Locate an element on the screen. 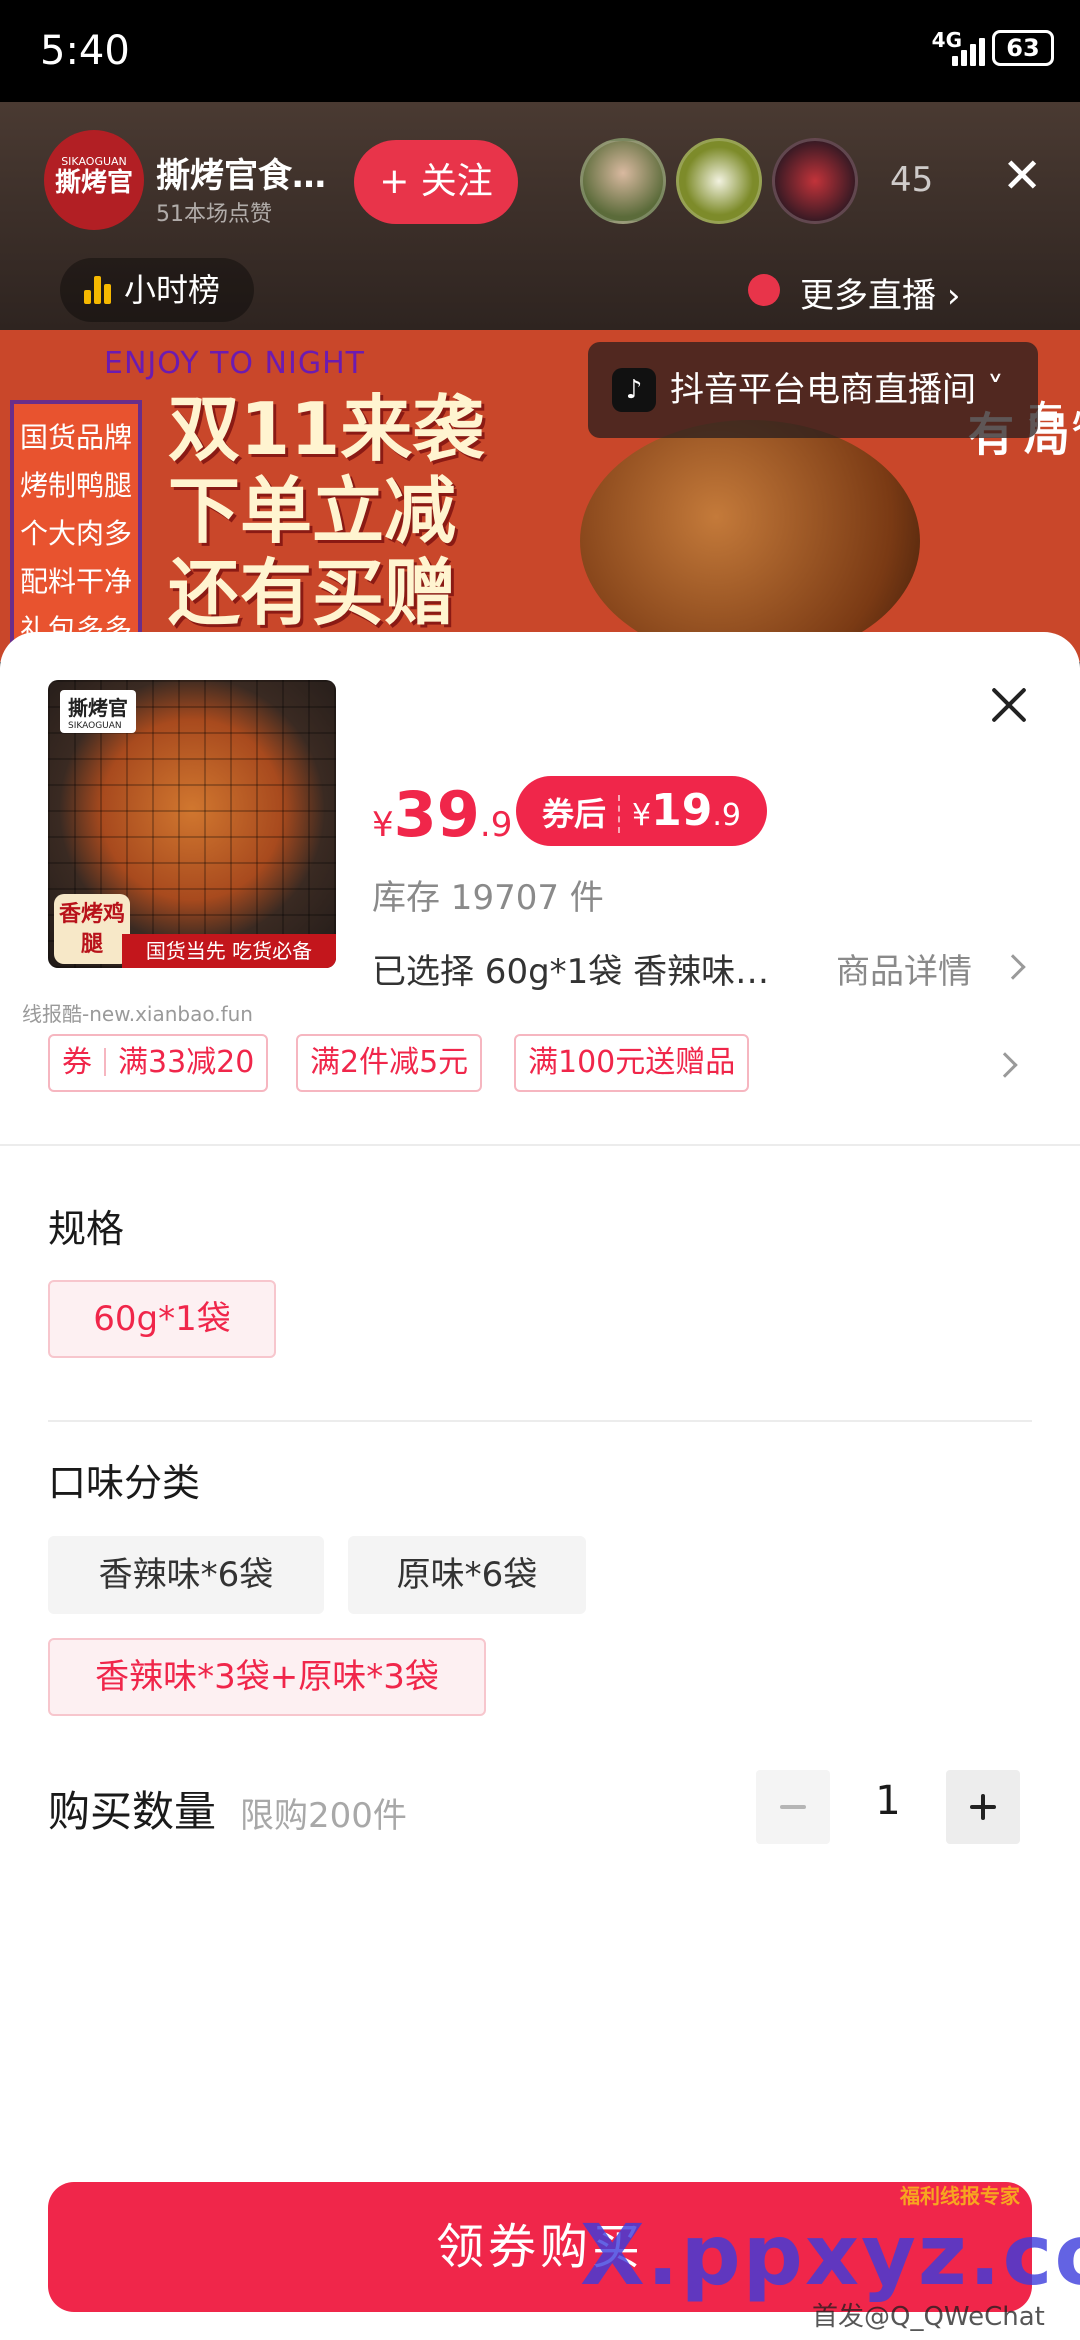  brand-logo-sub: SIKAOGUAN is located at coordinates (95, 726).